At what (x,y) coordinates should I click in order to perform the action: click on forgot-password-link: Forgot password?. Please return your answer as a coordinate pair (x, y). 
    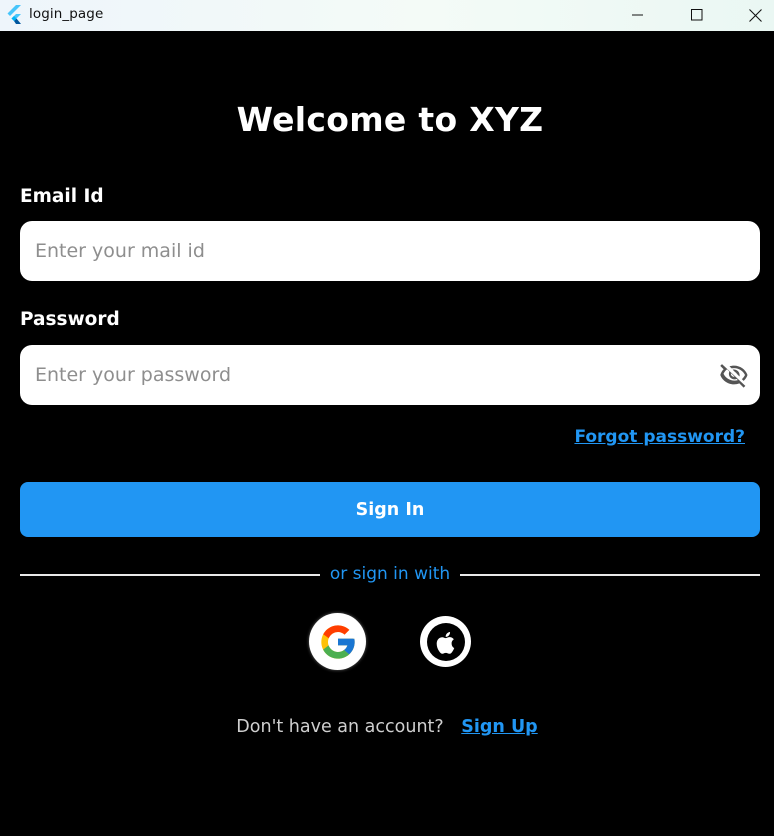
    Looking at the image, I should click on (659, 437).